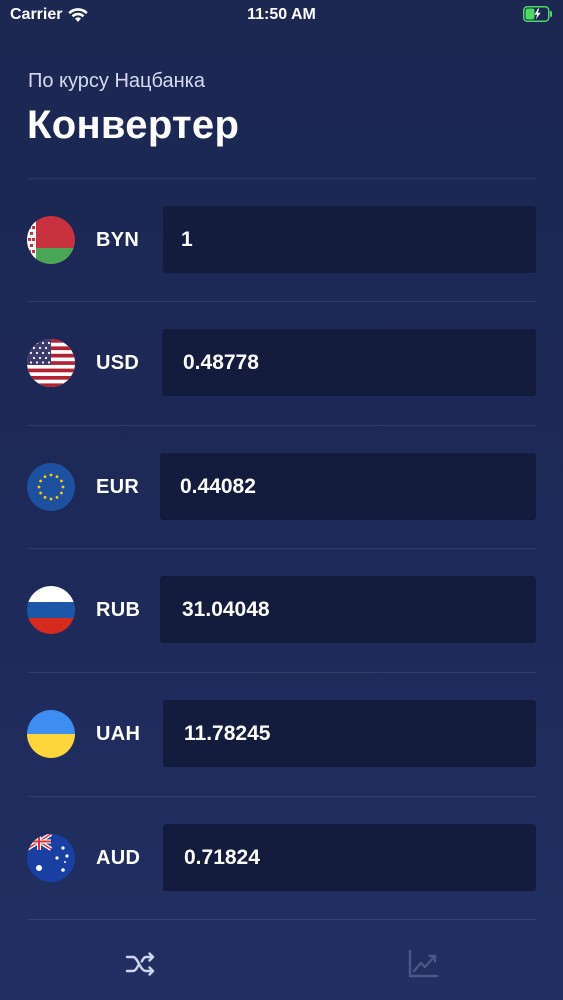 The image size is (563, 1000). I want to click on status-time: 11:50 AM, so click(281, 14).